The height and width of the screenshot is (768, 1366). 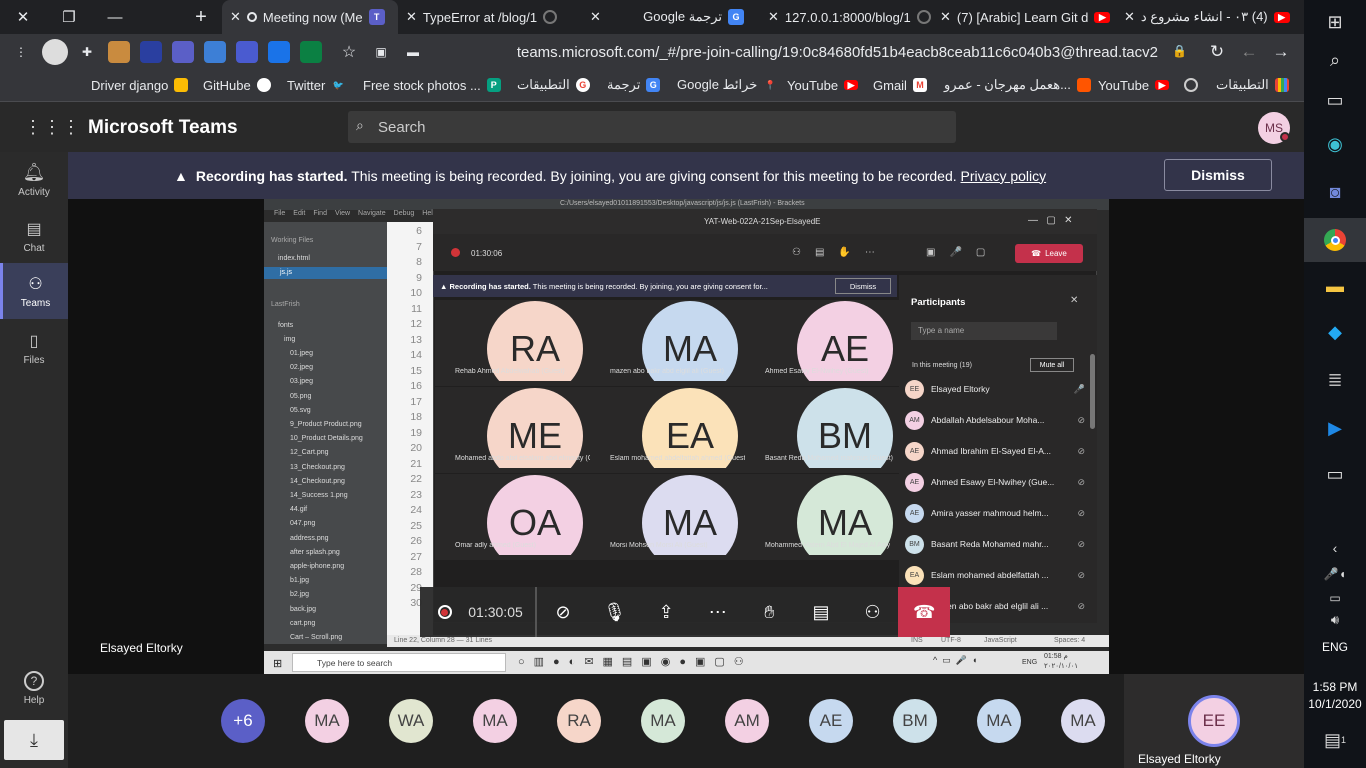 I want to click on profile-avatar, so click(x=55, y=52).